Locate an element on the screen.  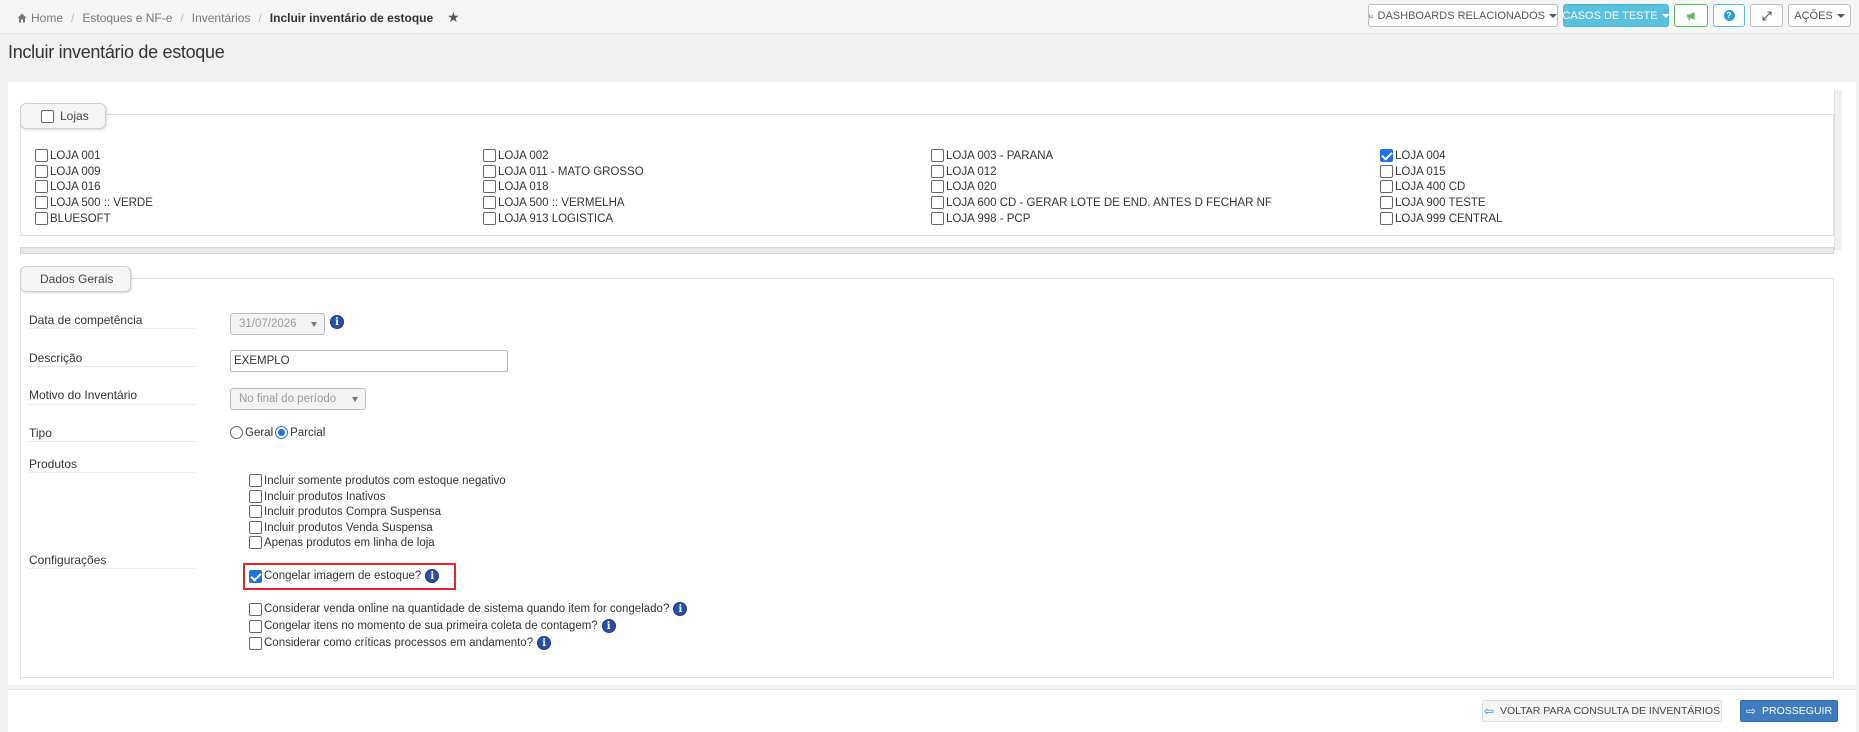
product-option-label: Incluir produtos Inativos is located at coordinates (325, 496).